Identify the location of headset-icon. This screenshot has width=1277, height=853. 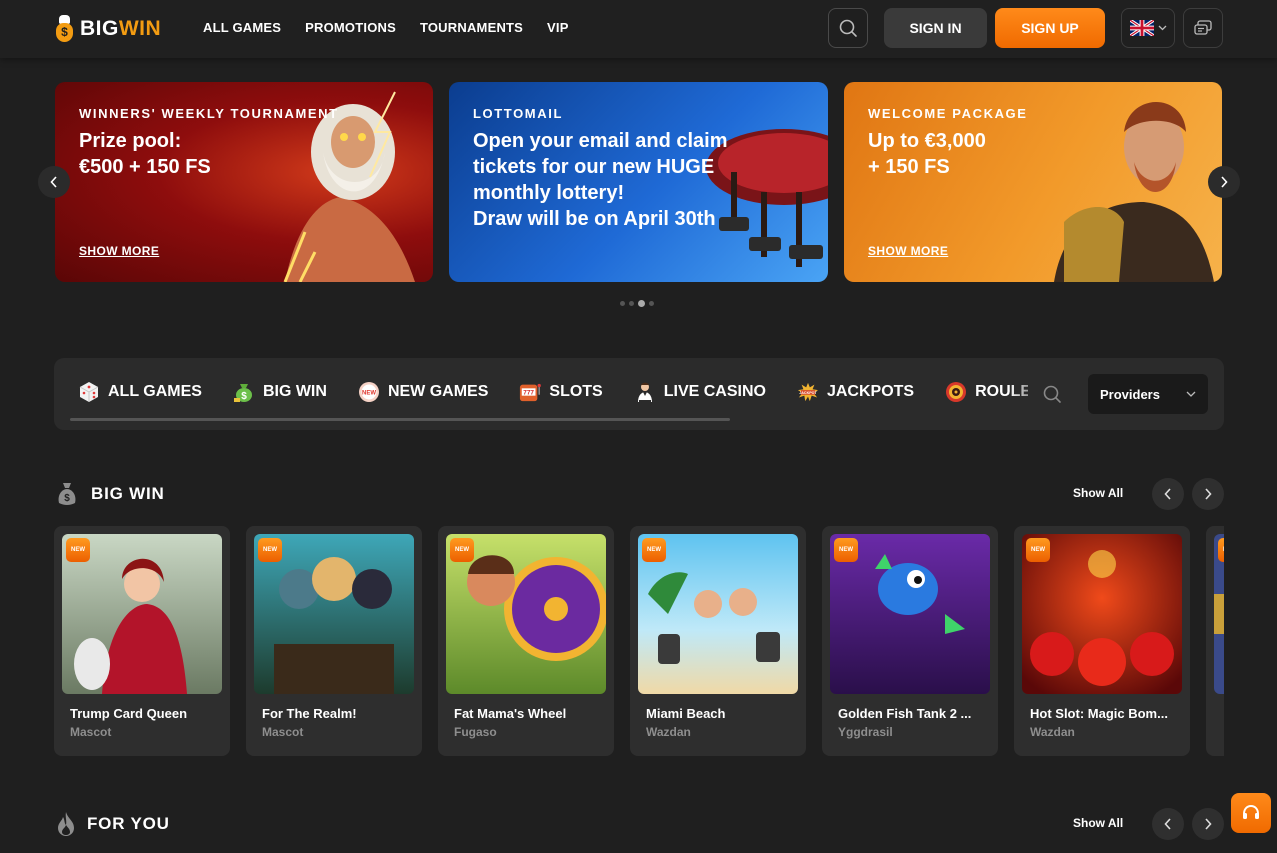
(1251, 811).